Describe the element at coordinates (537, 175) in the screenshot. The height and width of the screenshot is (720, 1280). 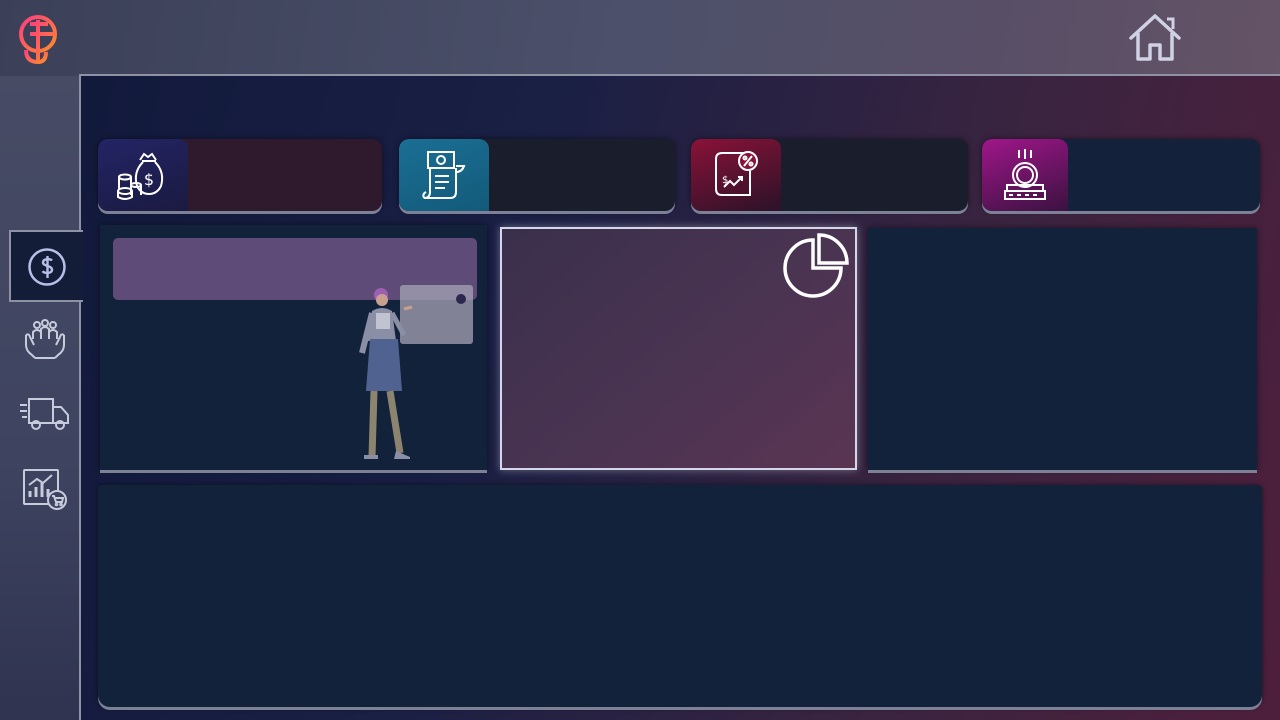
I see `kpi-card-invoices` at that location.